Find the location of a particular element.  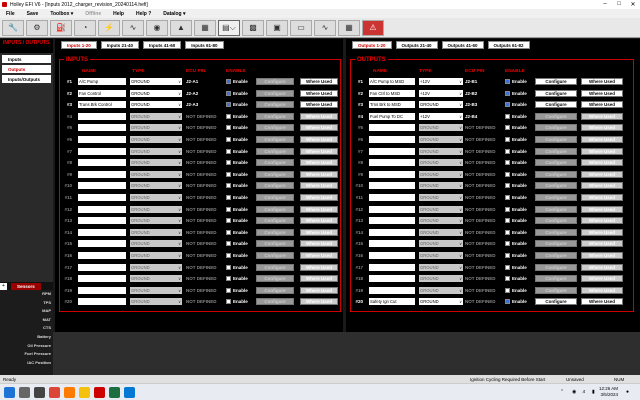

monitor-icon: ▣ is located at coordinates (277, 27).